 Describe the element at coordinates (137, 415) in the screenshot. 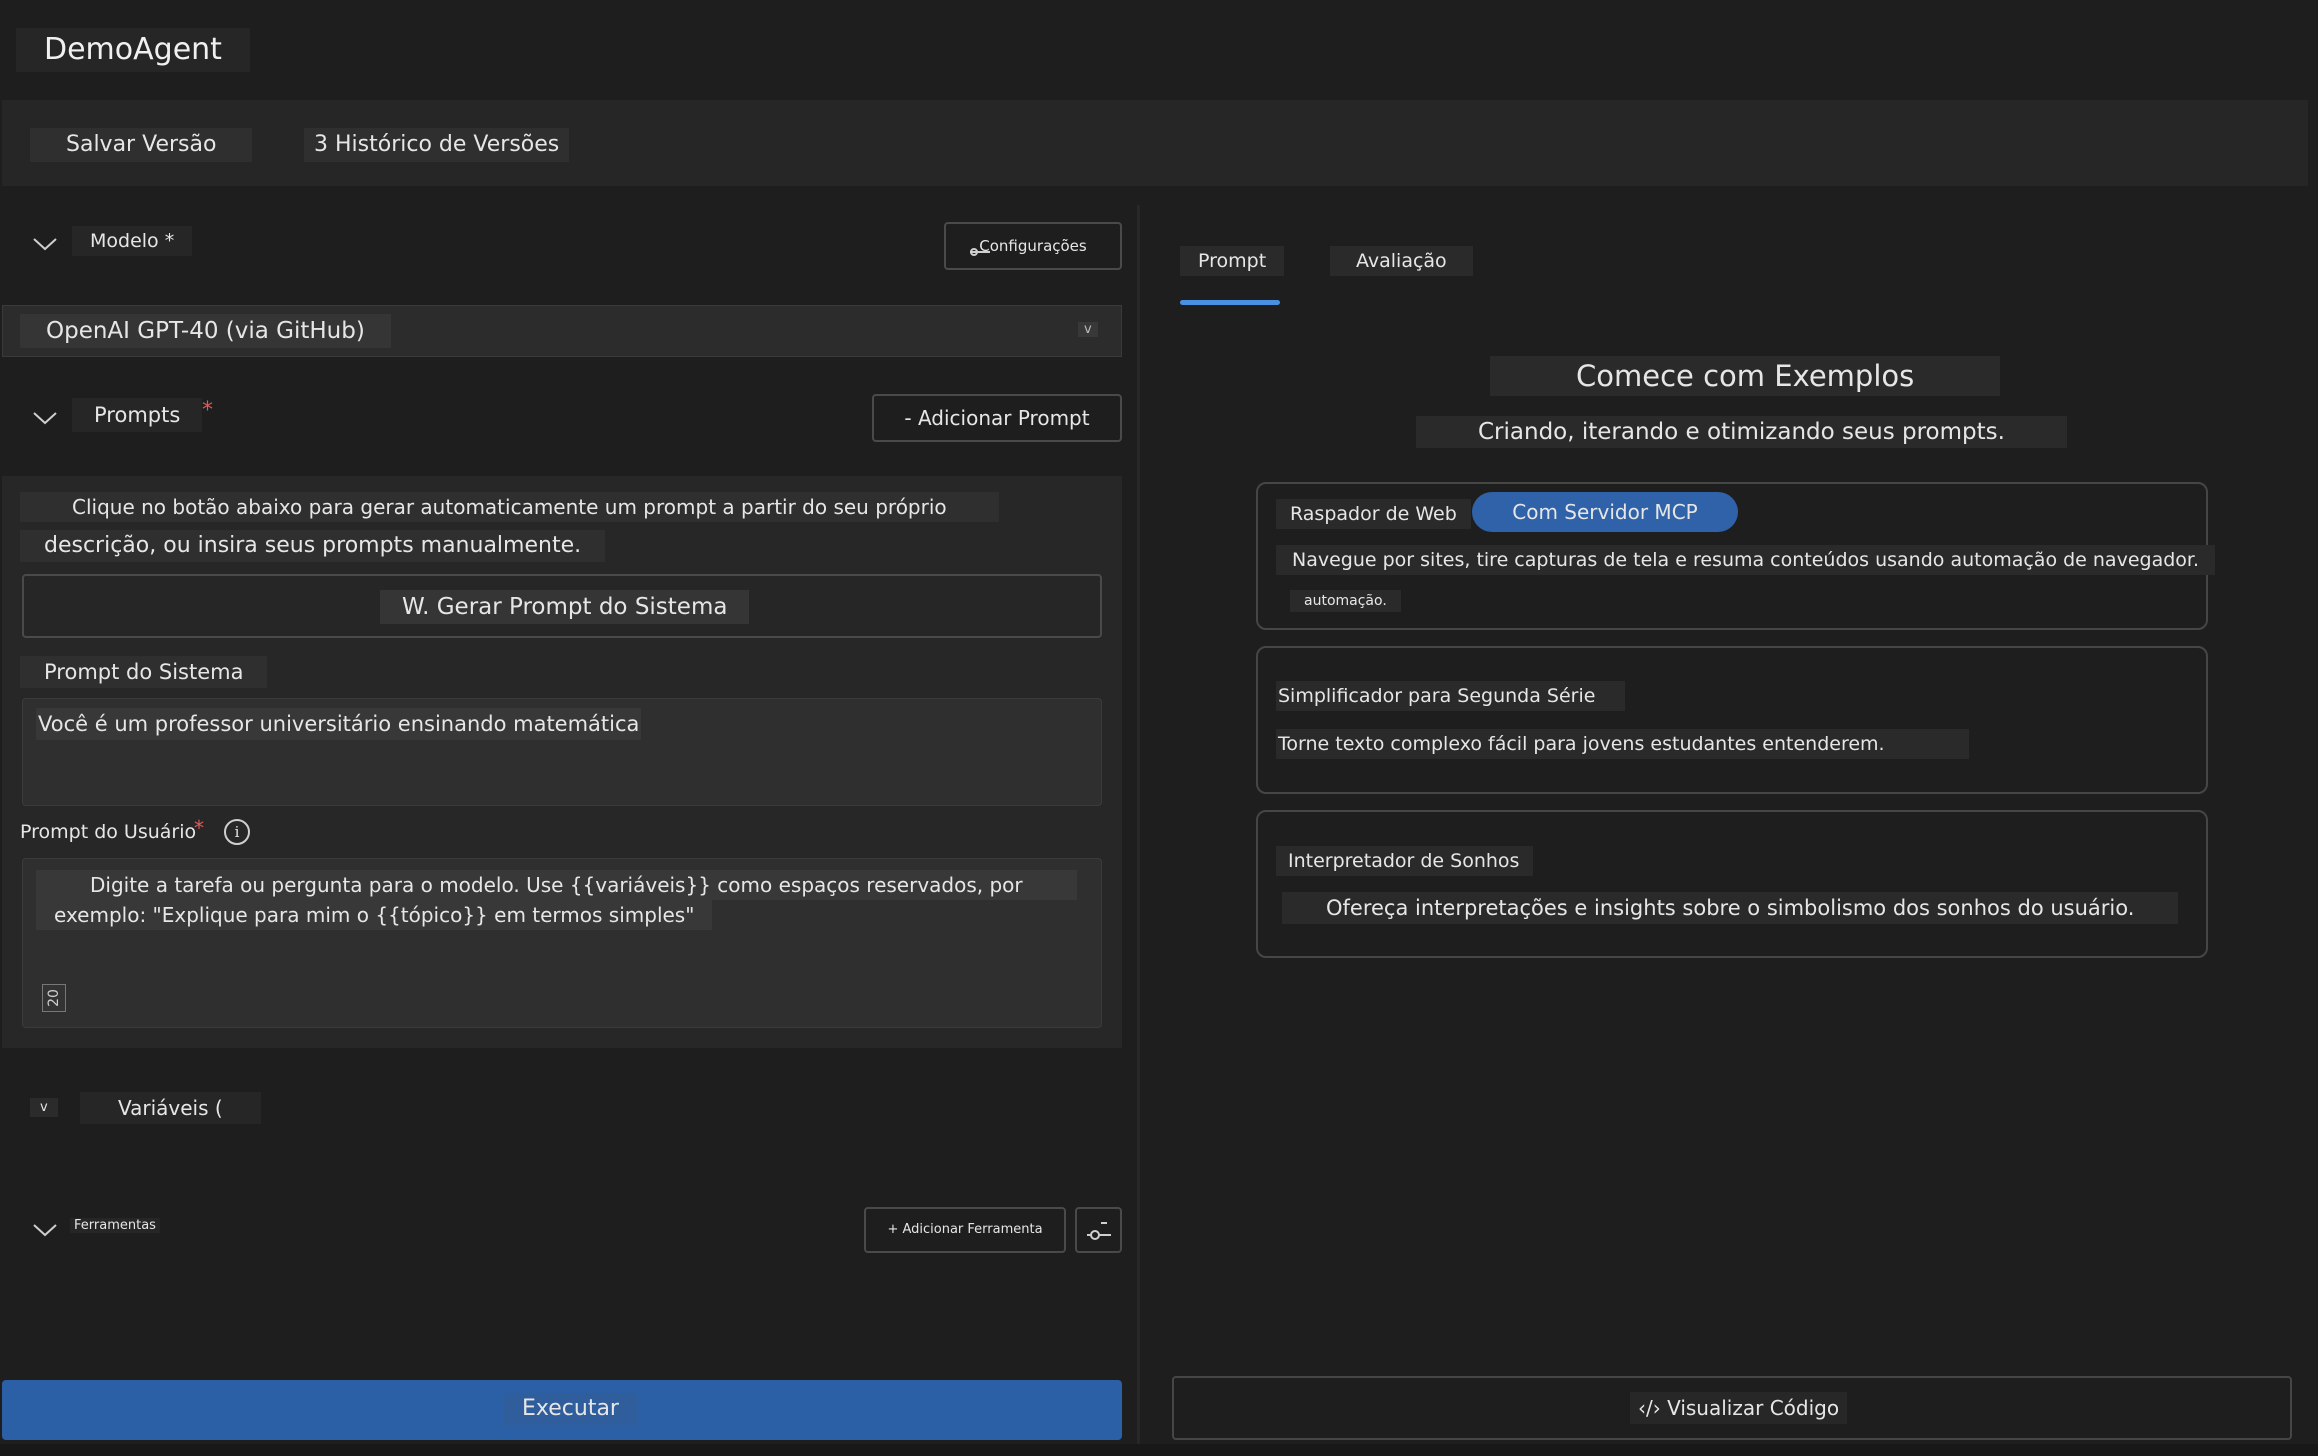

I see `prompts-section-label: Prompts` at that location.